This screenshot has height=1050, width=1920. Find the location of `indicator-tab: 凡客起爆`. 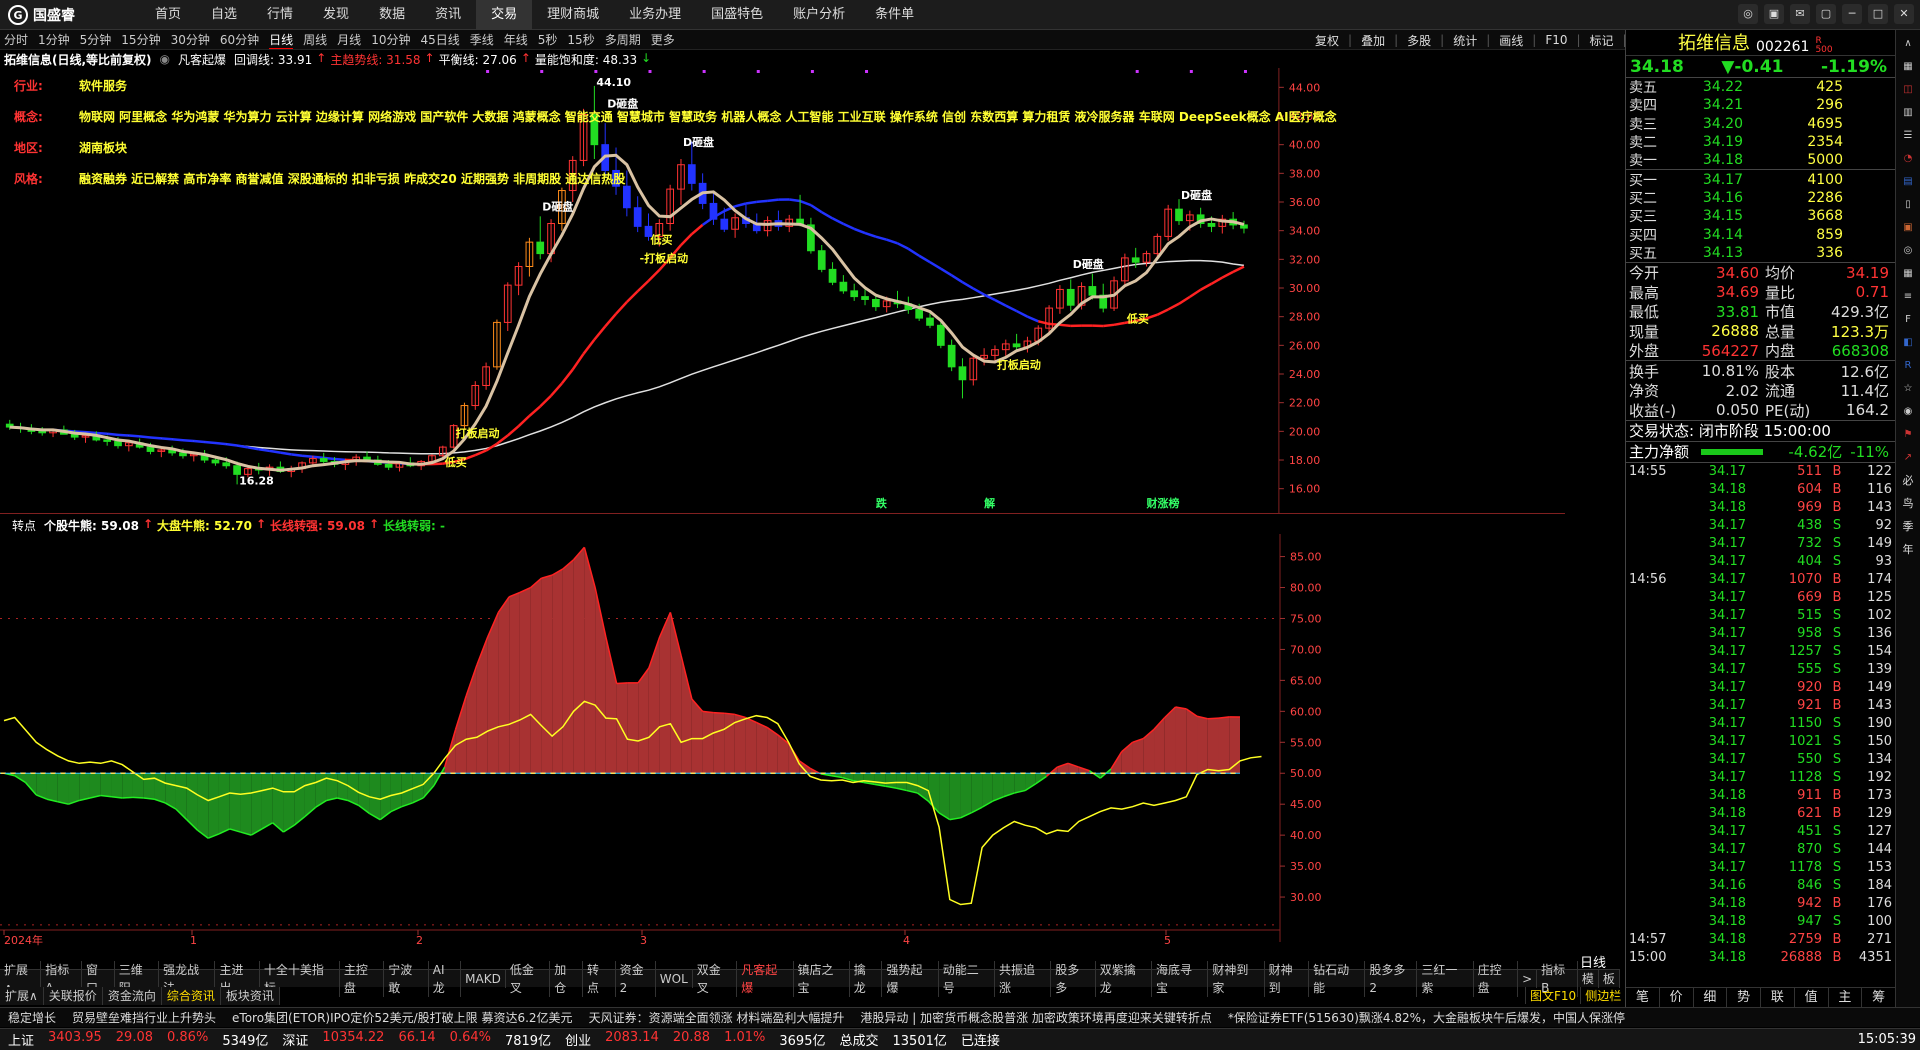

indicator-tab: 凡客起爆 is located at coordinates (765, 978).